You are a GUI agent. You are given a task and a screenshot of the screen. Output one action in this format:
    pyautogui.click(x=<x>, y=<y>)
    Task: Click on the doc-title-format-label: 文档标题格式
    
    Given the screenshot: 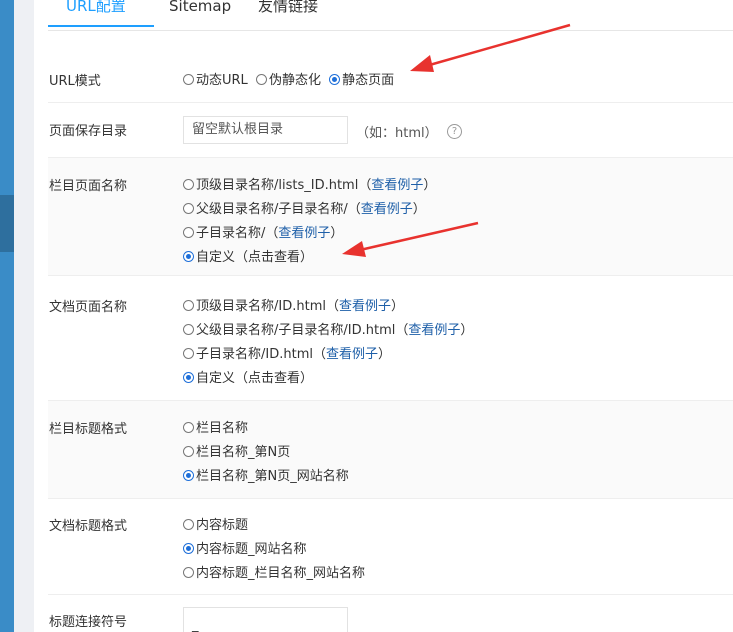 What is the action you would take?
    pyautogui.click(x=88, y=526)
    